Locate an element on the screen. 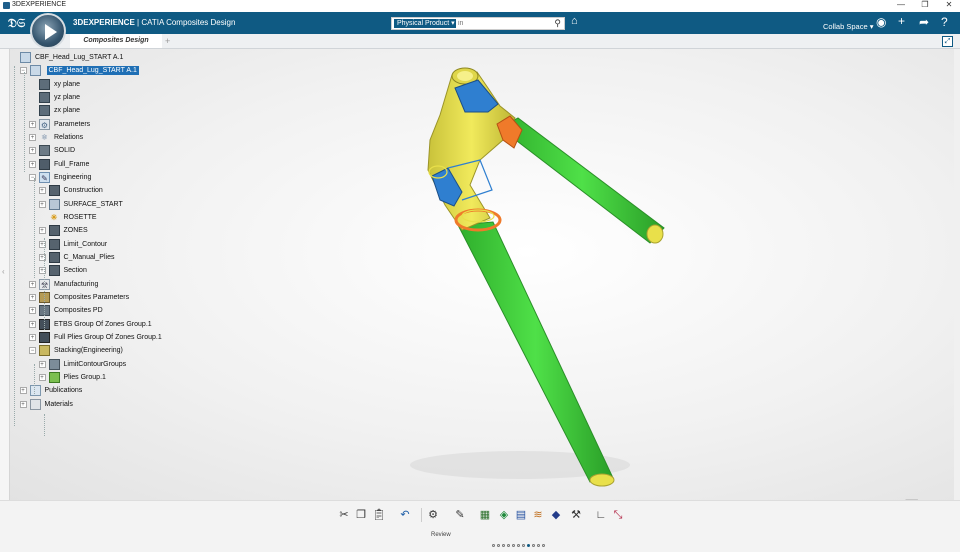 The height and width of the screenshot is (552, 960). tree-node-label: ROSETTE is located at coordinates (80, 217).